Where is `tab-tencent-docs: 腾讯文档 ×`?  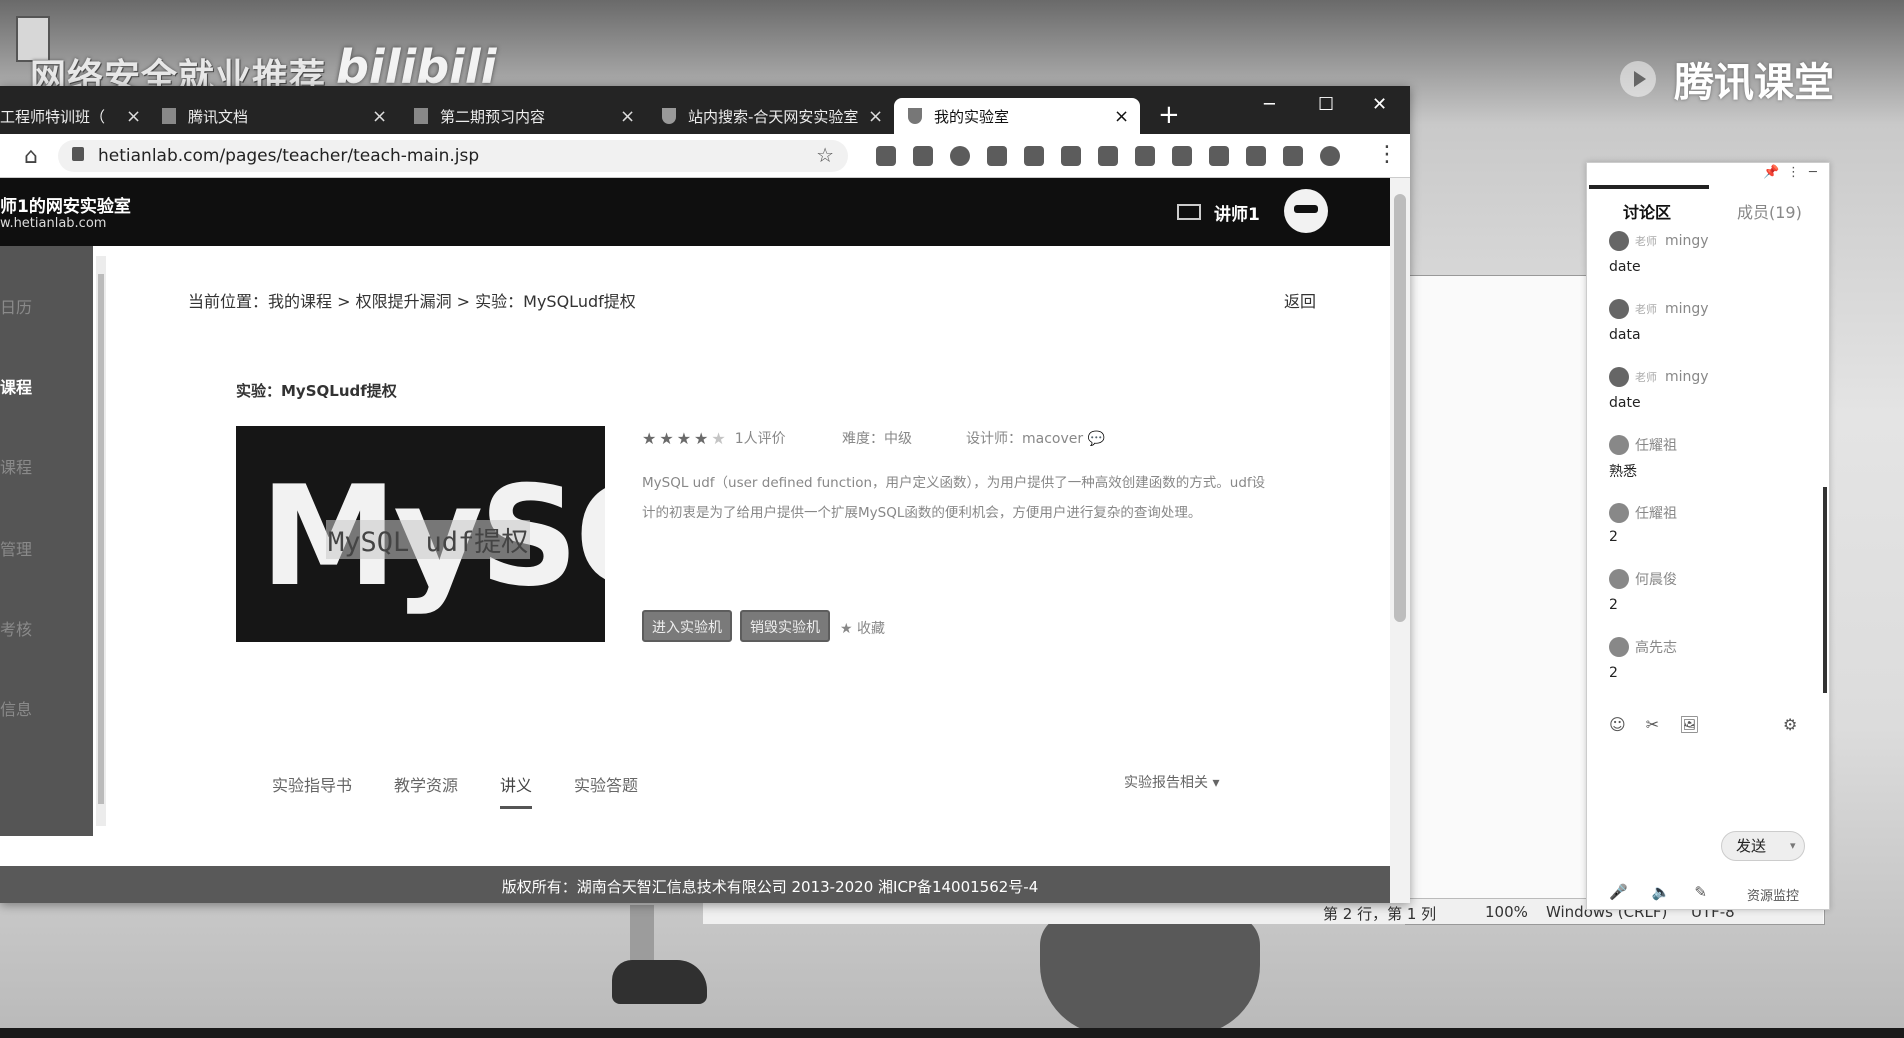 tab-tencent-docs: 腾讯文档 × is located at coordinates (277, 116).